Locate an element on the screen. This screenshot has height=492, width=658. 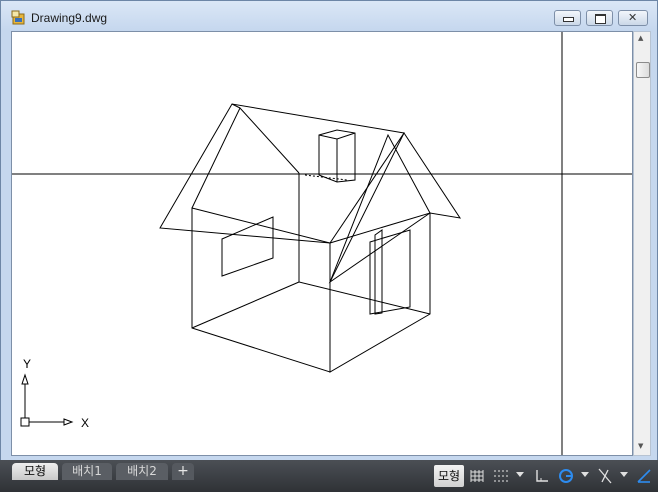
snap-icon is located at coordinates (501, 476).